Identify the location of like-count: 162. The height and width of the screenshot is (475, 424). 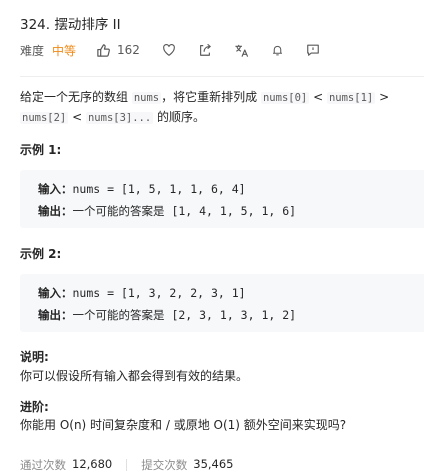
(128, 50).